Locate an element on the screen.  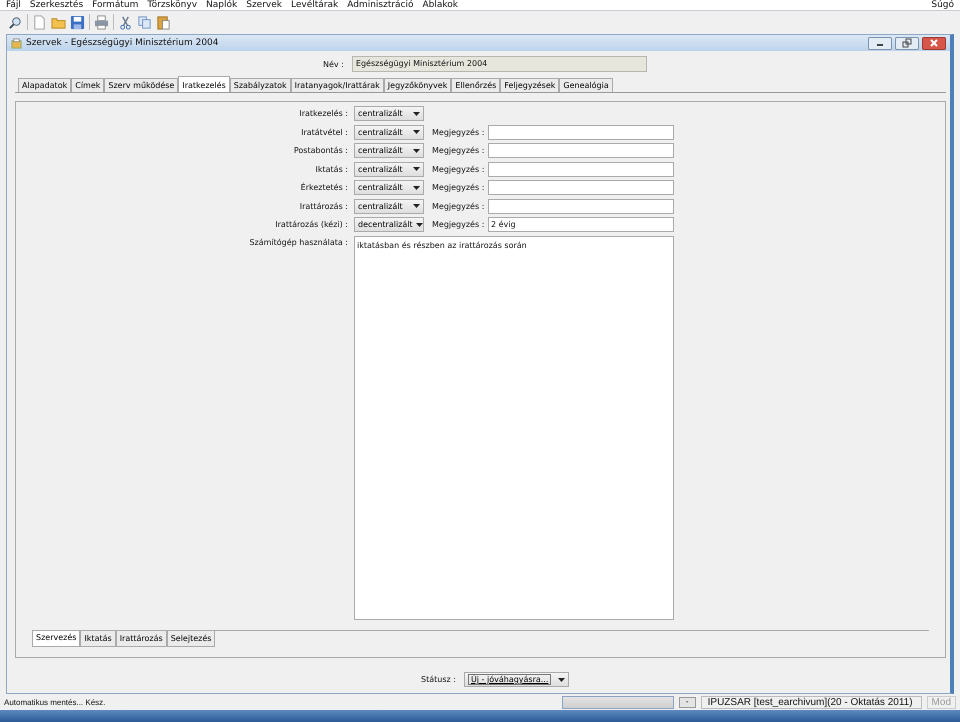
help-menu-item: Súgó is located at coordinates (942, 5).